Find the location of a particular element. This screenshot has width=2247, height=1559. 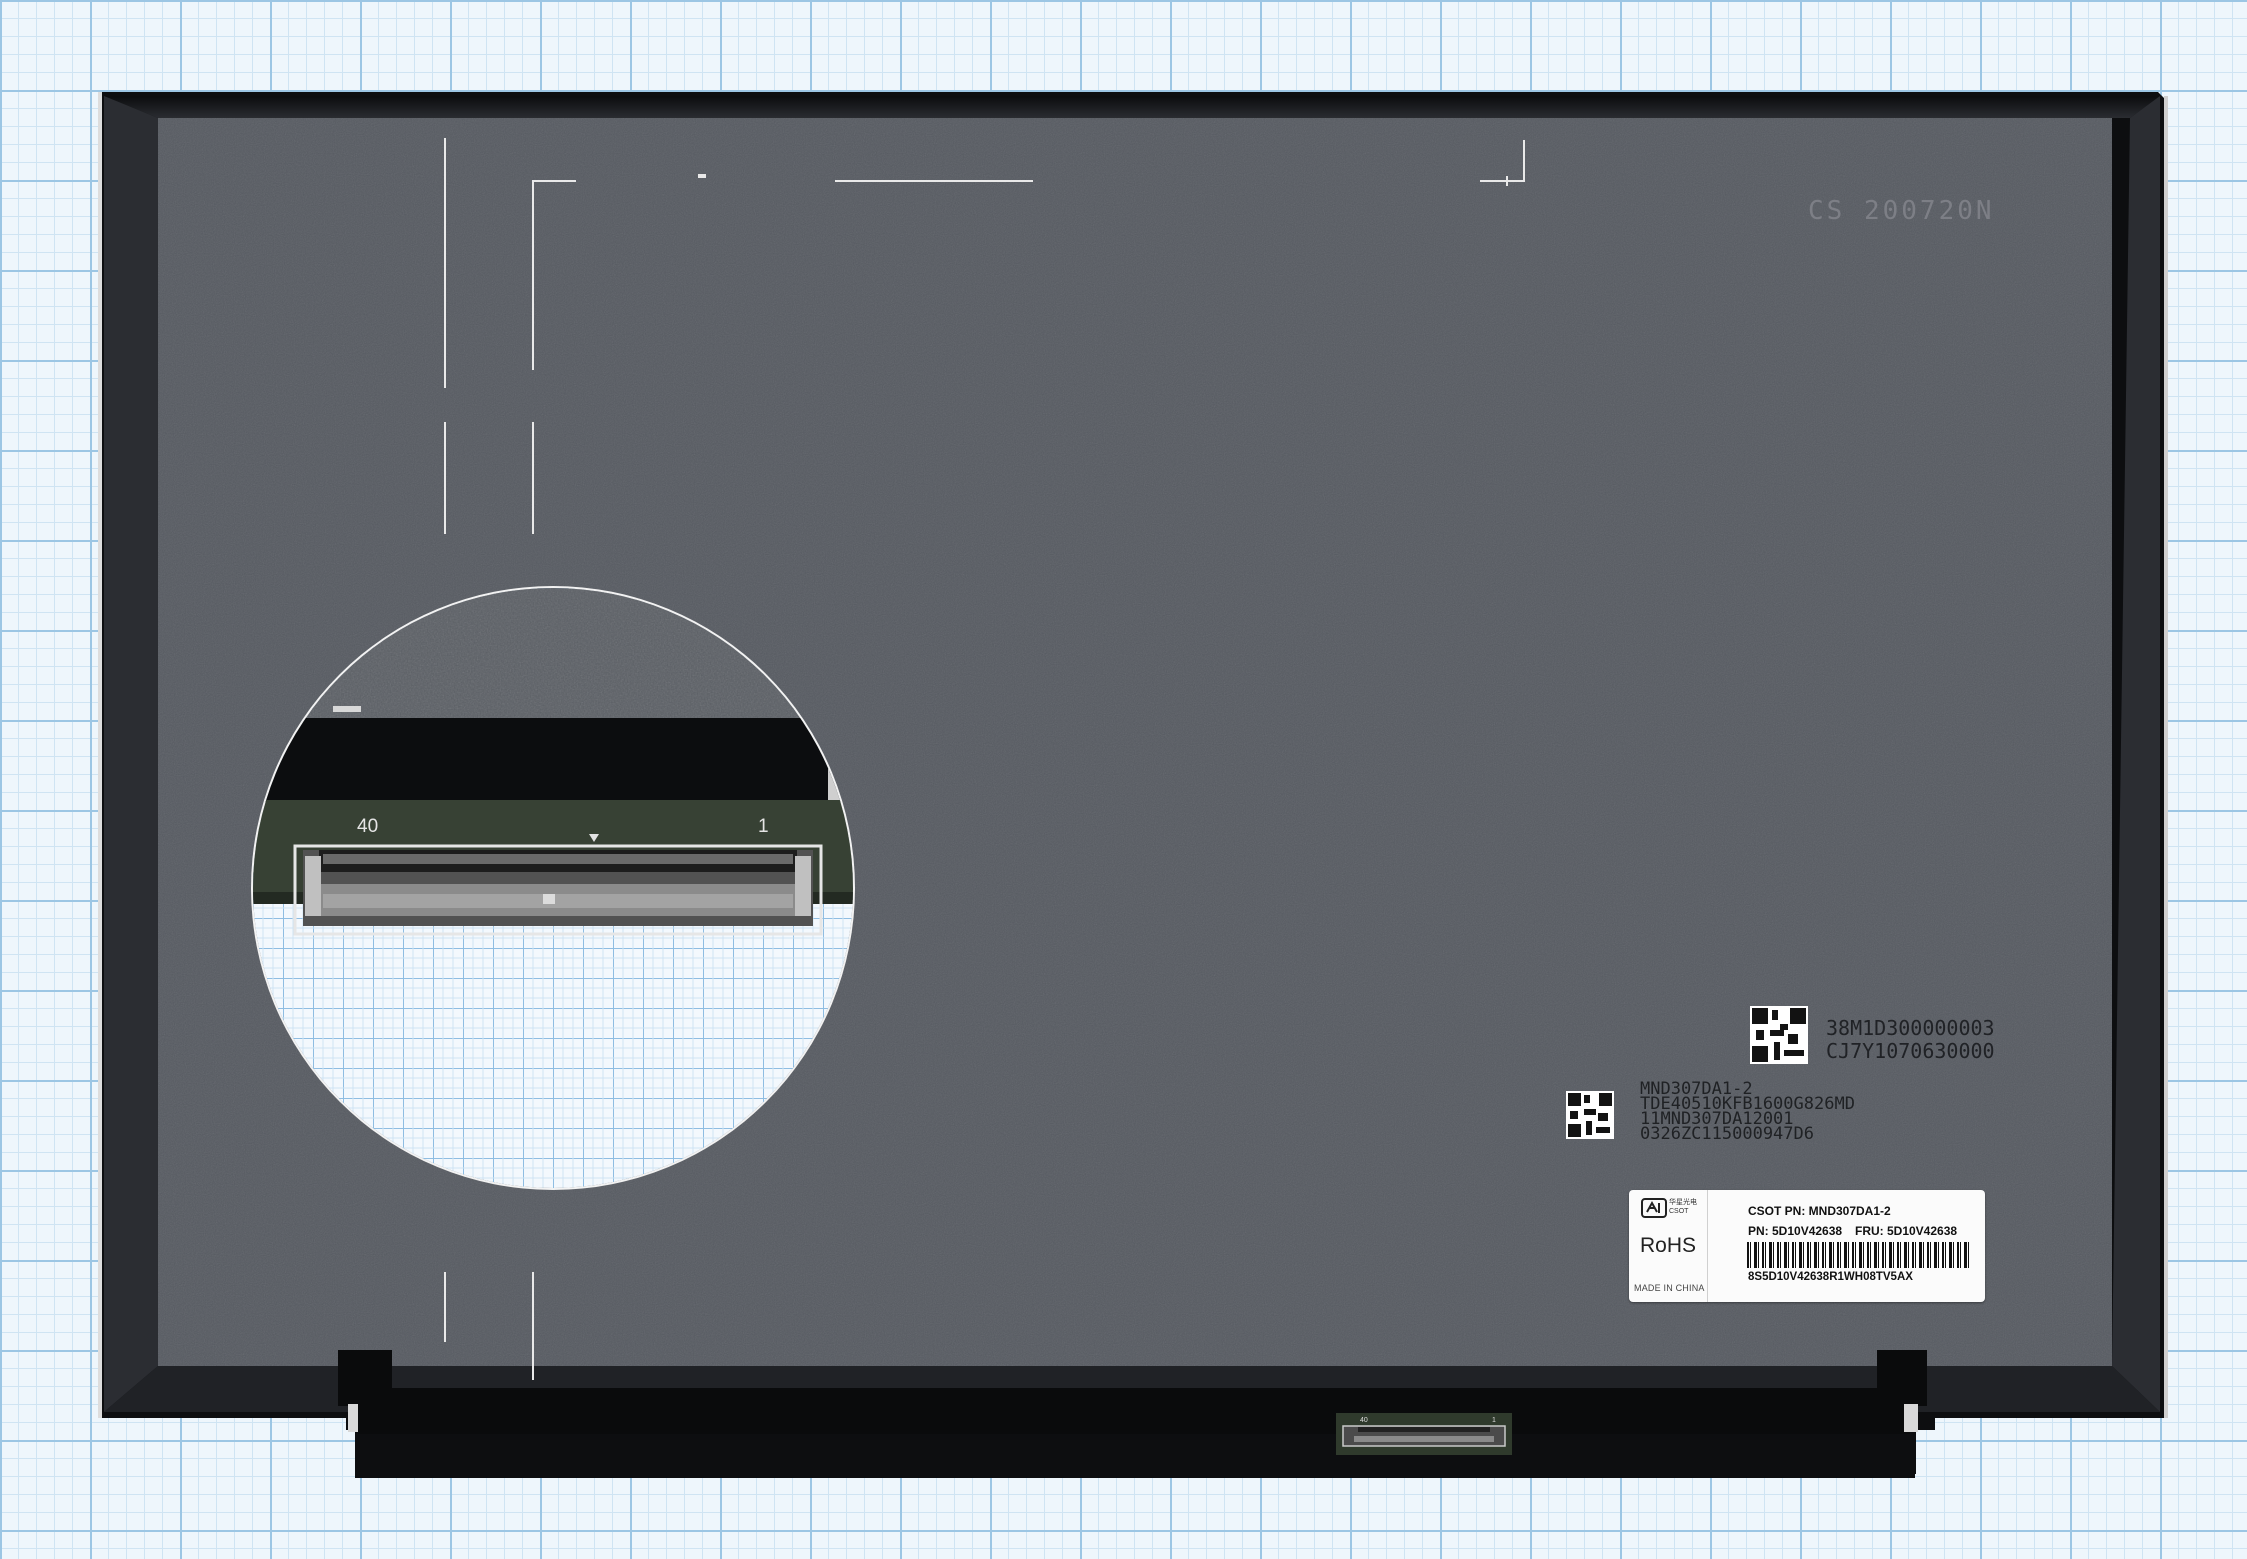

csot-logo-icon is located at coordinates (1654, 1208).